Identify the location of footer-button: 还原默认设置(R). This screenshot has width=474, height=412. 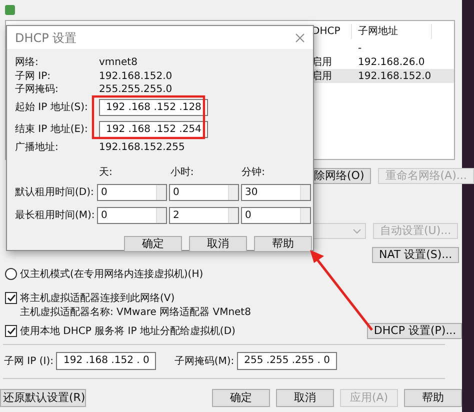
(43, 398).